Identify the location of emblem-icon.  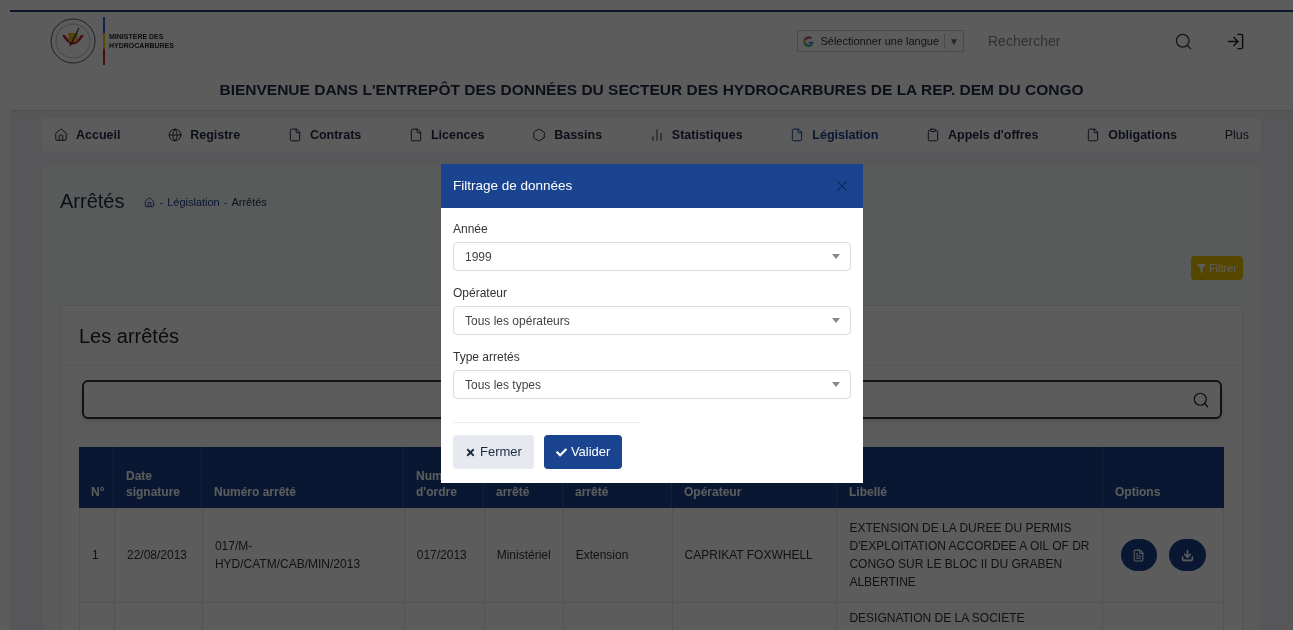
(73, 41).